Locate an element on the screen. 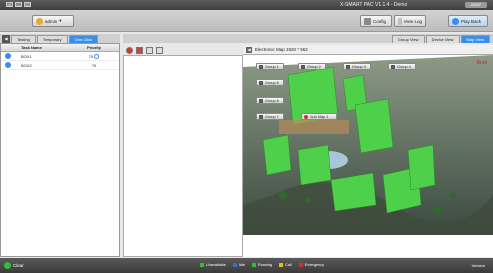  map-toolbar is located at coordinates (181, 50).